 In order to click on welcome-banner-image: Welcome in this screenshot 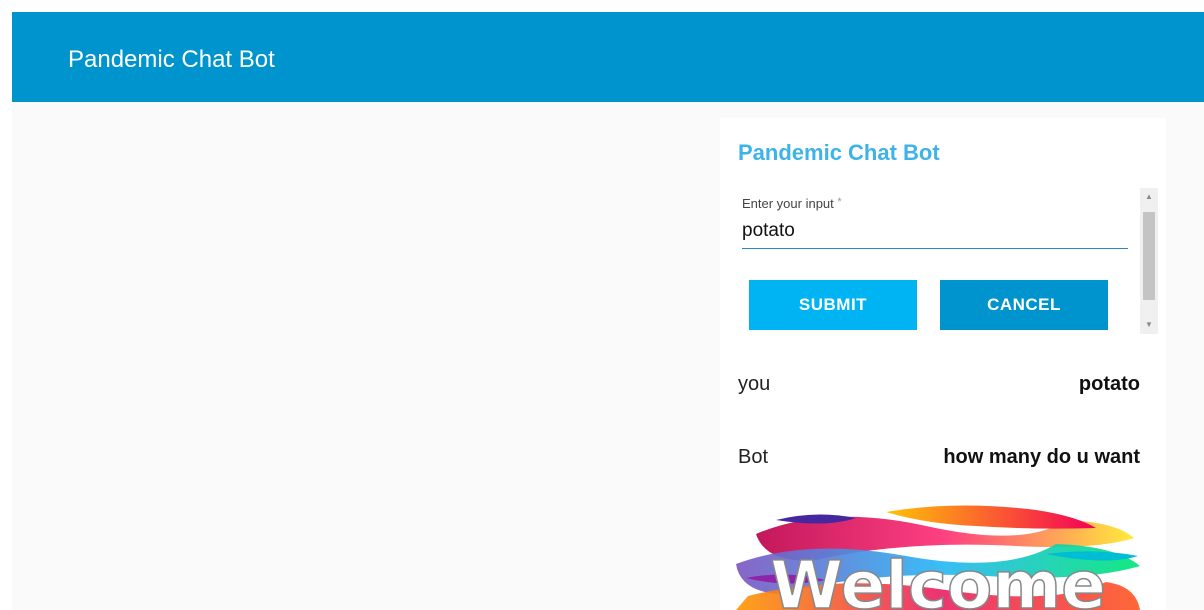, I will do `click(938, 557)`.